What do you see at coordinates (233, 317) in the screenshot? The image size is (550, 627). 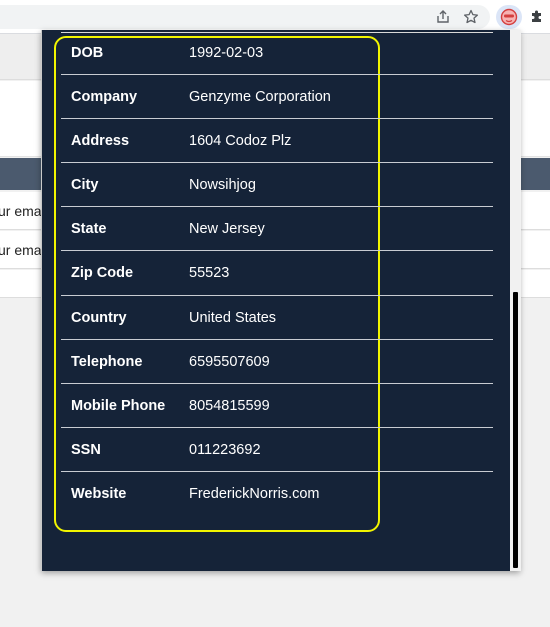 I see `field-value: United States` at bounding box center [233, 317].